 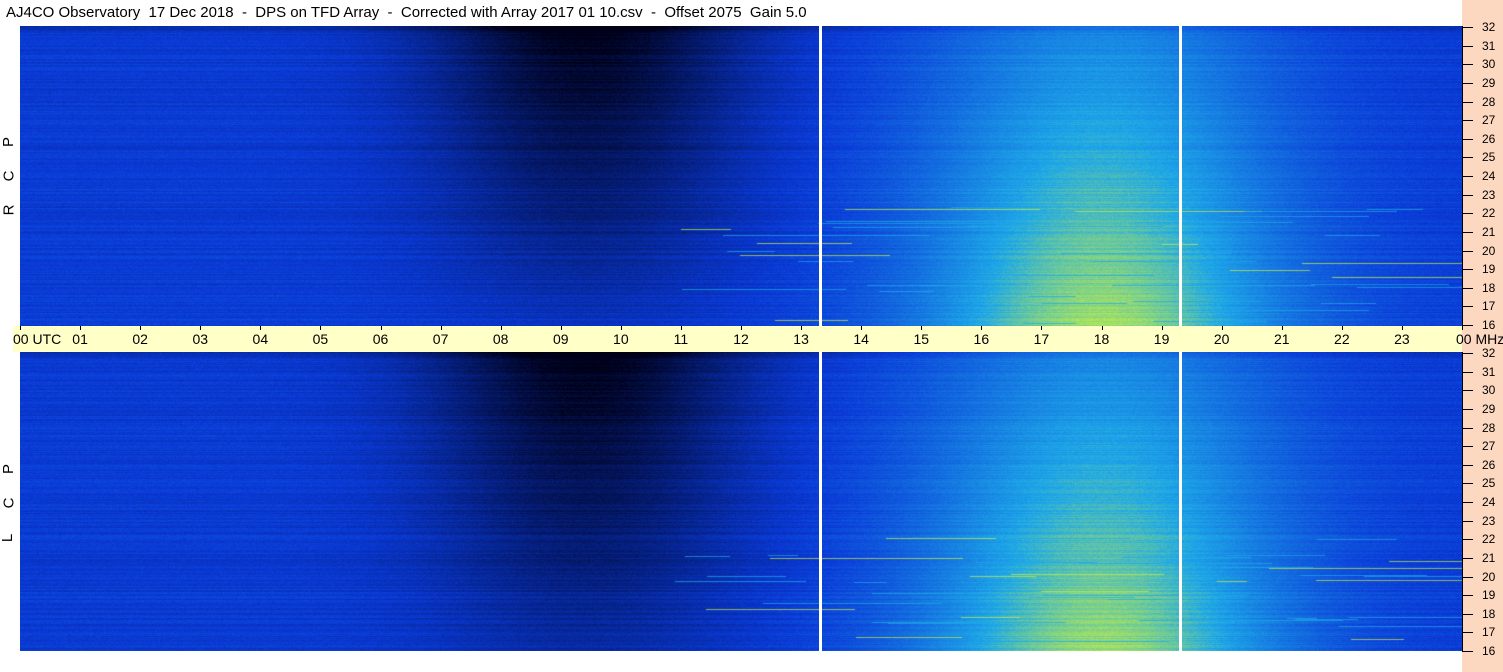 I want to click on time-tick-label: 21, so click(x=1281, y=339).